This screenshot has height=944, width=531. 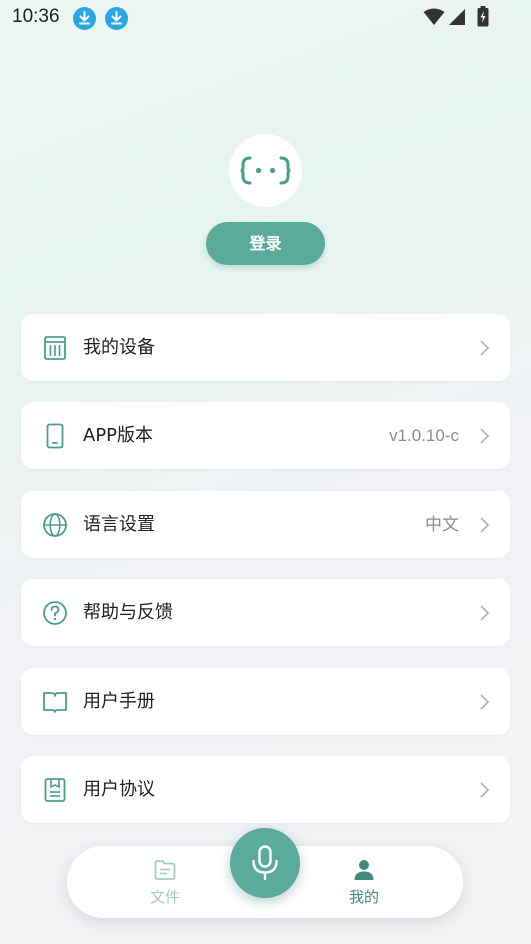 What do you see at coordinates (55, 702) in the screenshot?
I see `book-icon` at bounding box center [55, 702].